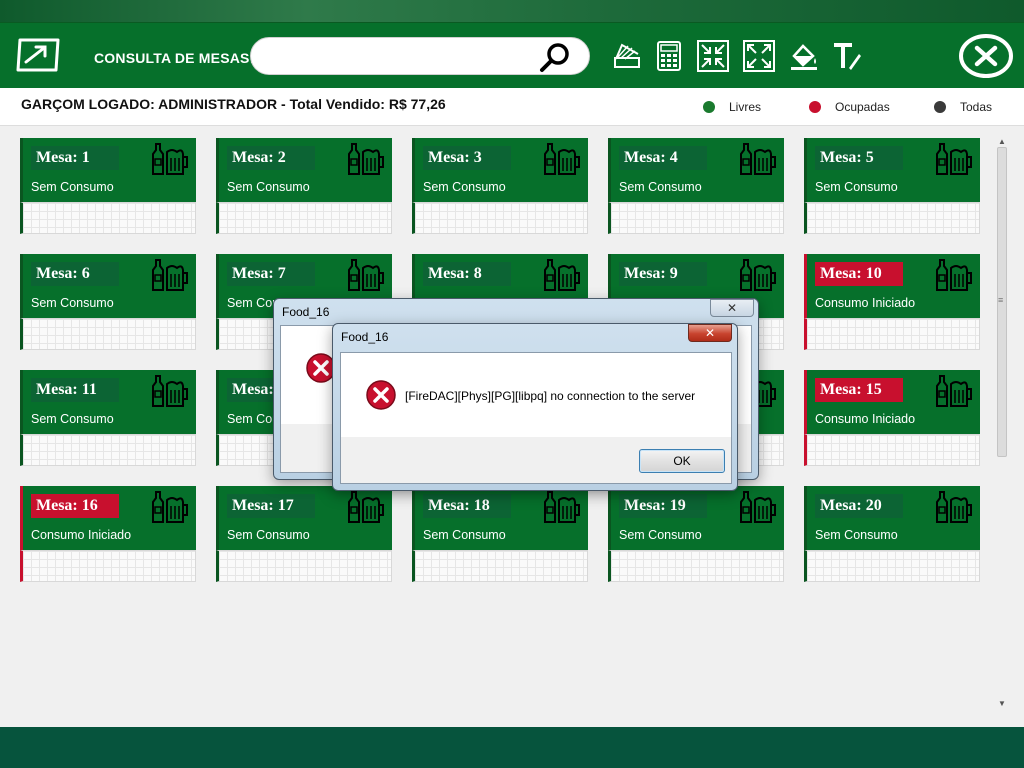 Image resolution: width=1024 pixels, height=768 pixels. I want to click on expand-icon, so click(759, 56).